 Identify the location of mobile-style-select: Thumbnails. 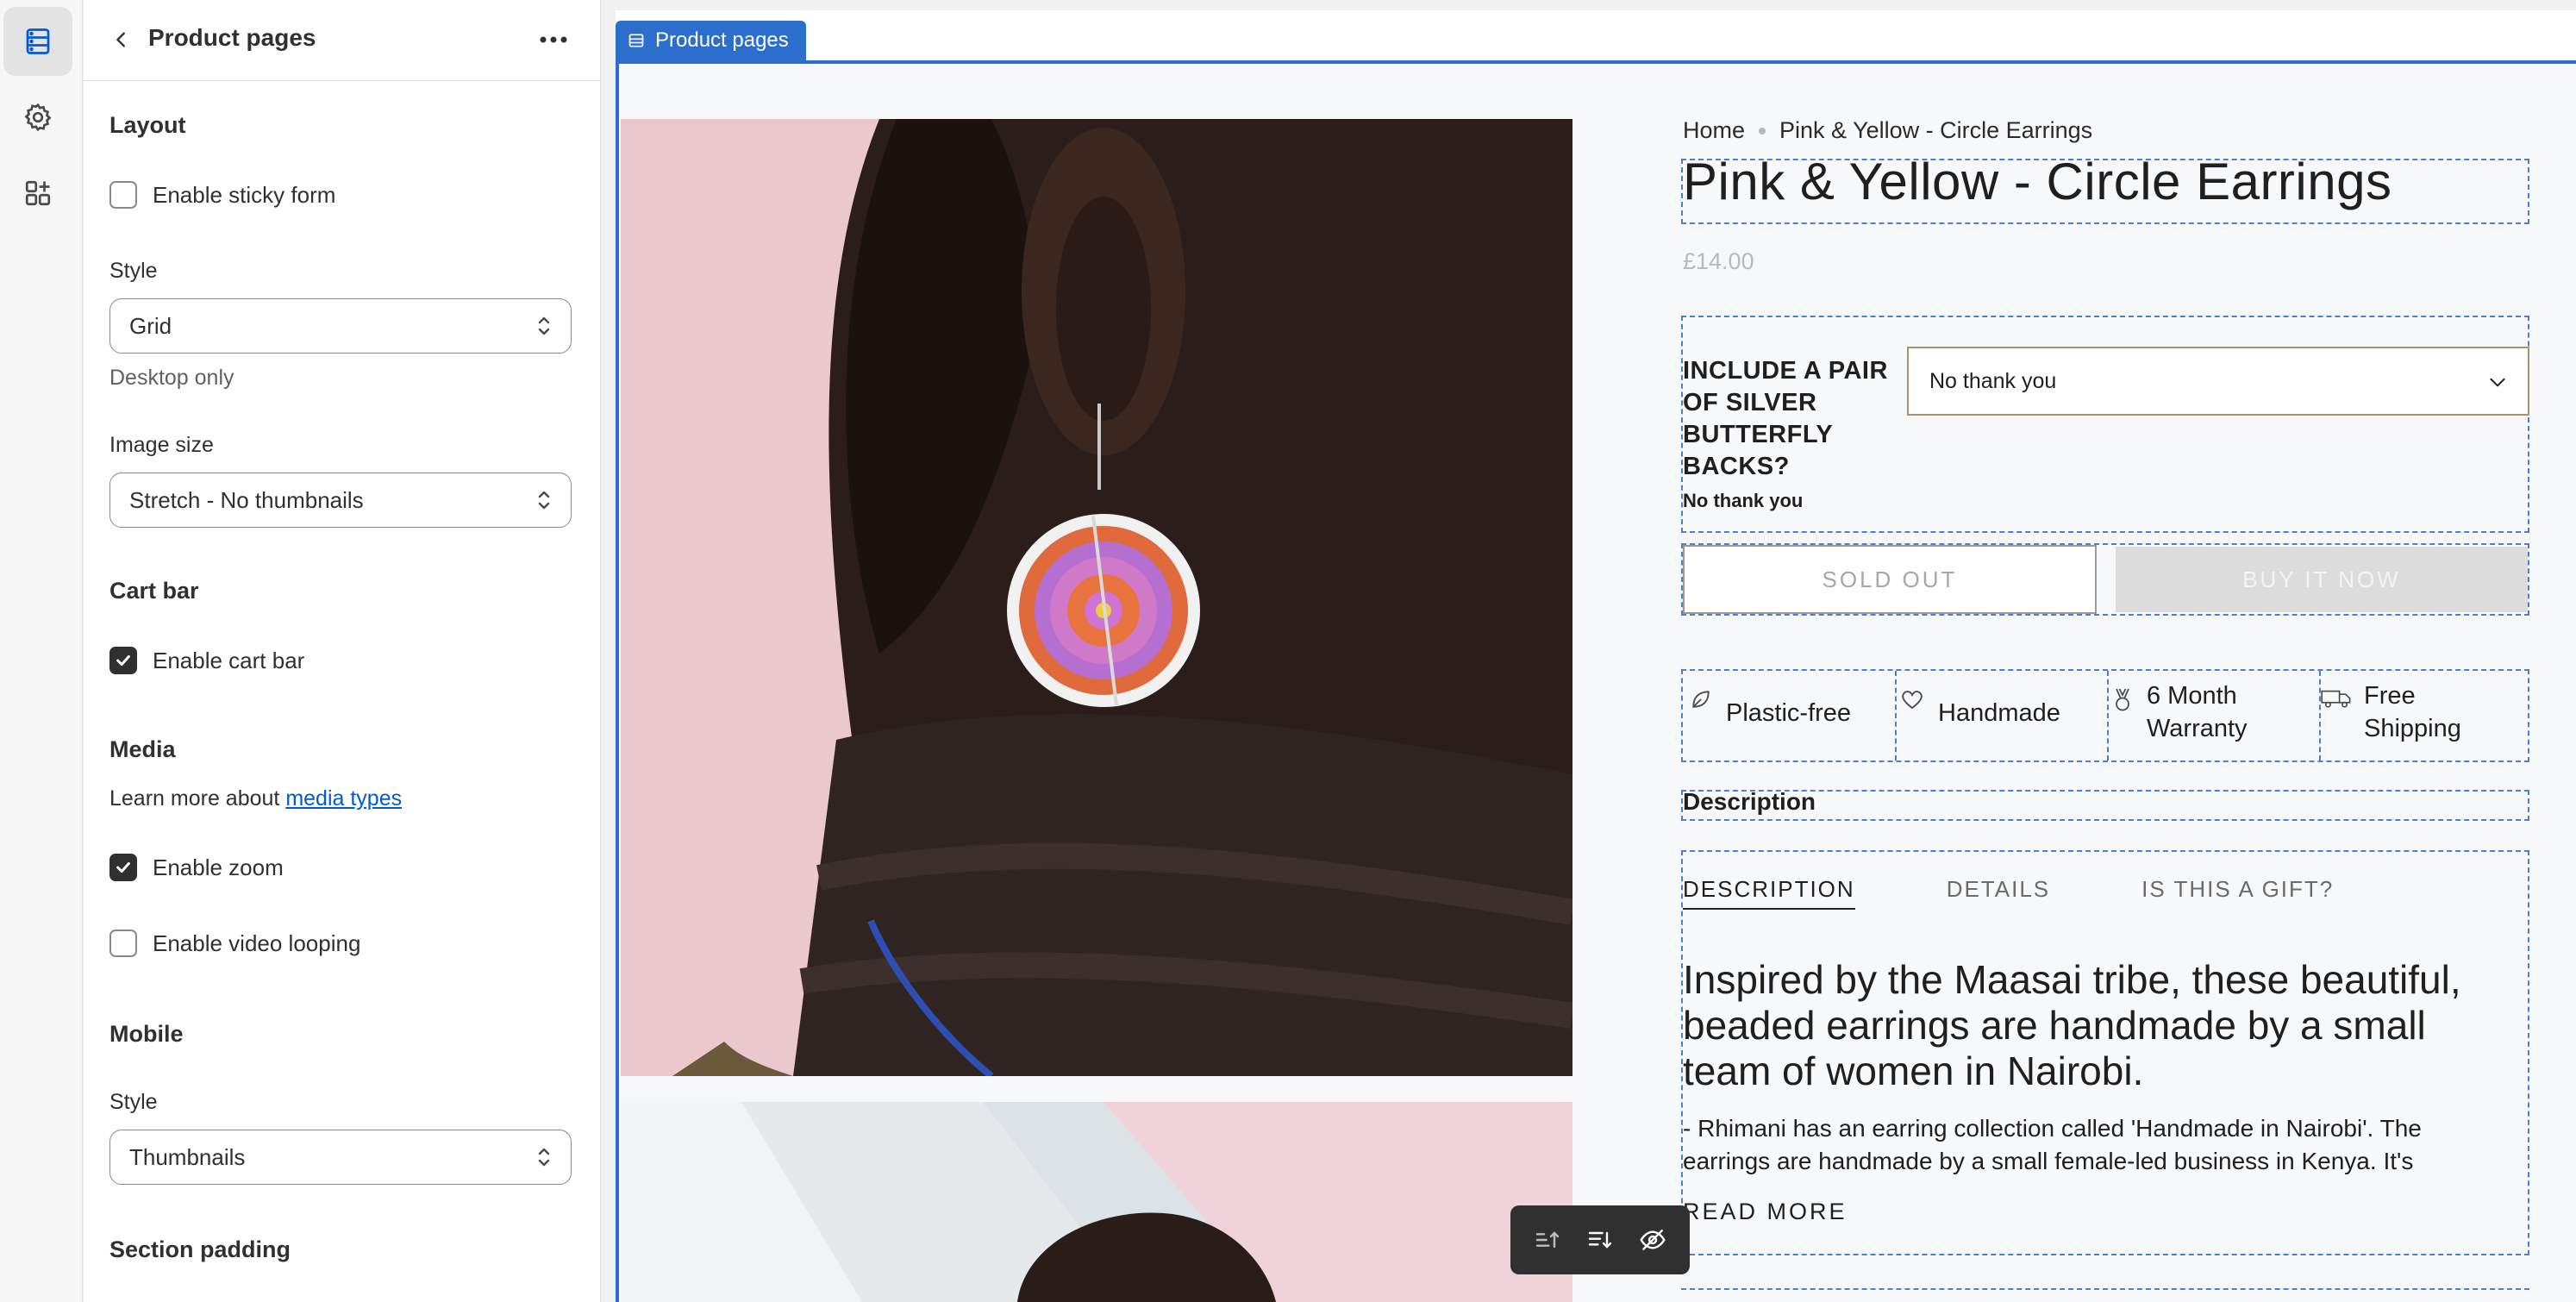
(340, 1157).